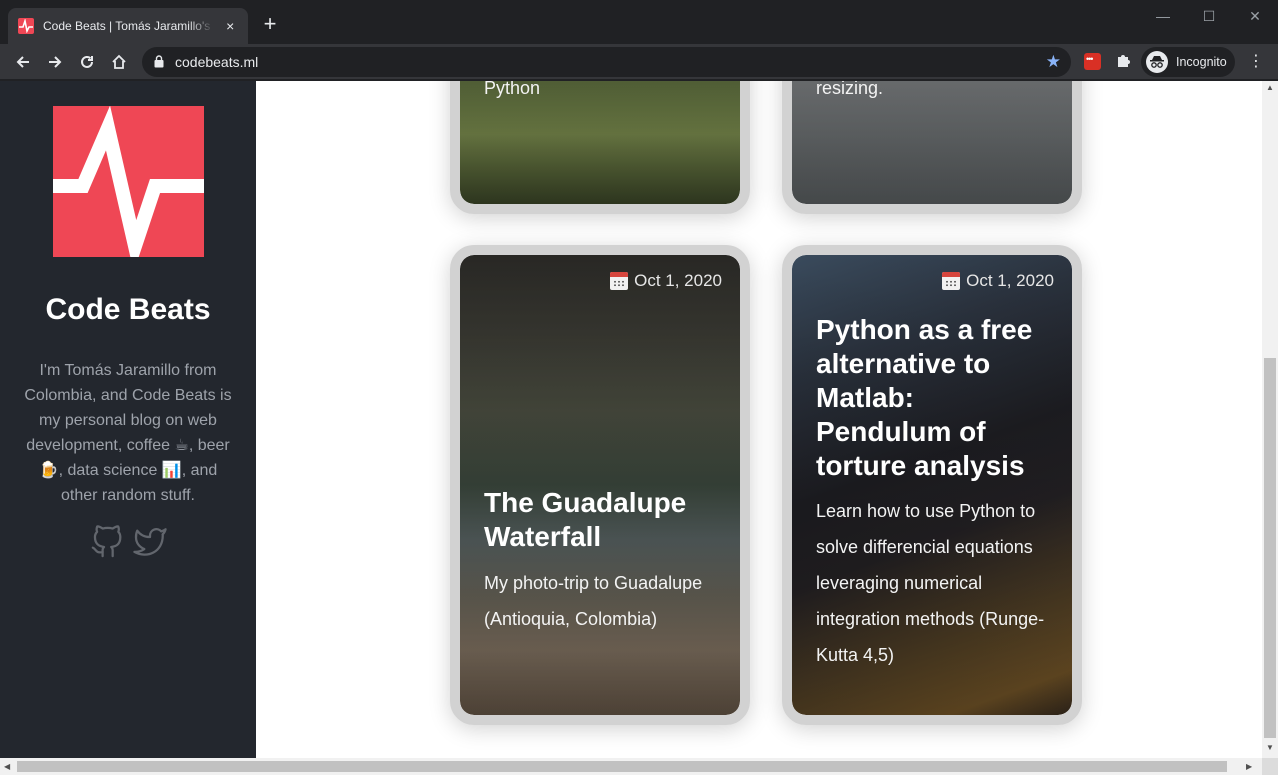  What do you see at coordinates (1201, 62) in the screenshot?
I see `incognito-label: Incognito` at bounding box center [1201, 62].